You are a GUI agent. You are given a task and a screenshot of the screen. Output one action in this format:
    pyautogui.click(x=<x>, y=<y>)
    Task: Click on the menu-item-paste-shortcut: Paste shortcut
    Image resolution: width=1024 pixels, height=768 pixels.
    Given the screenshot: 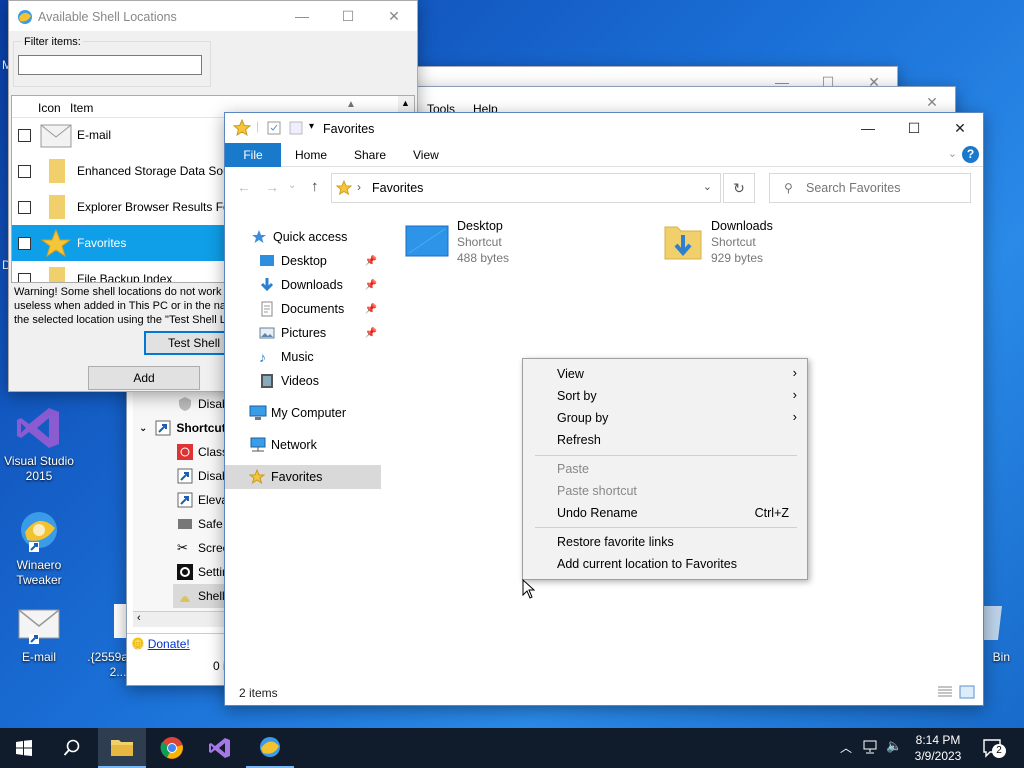 What is the action you would take?
    pyautogui.click(x=597, y=491)
    